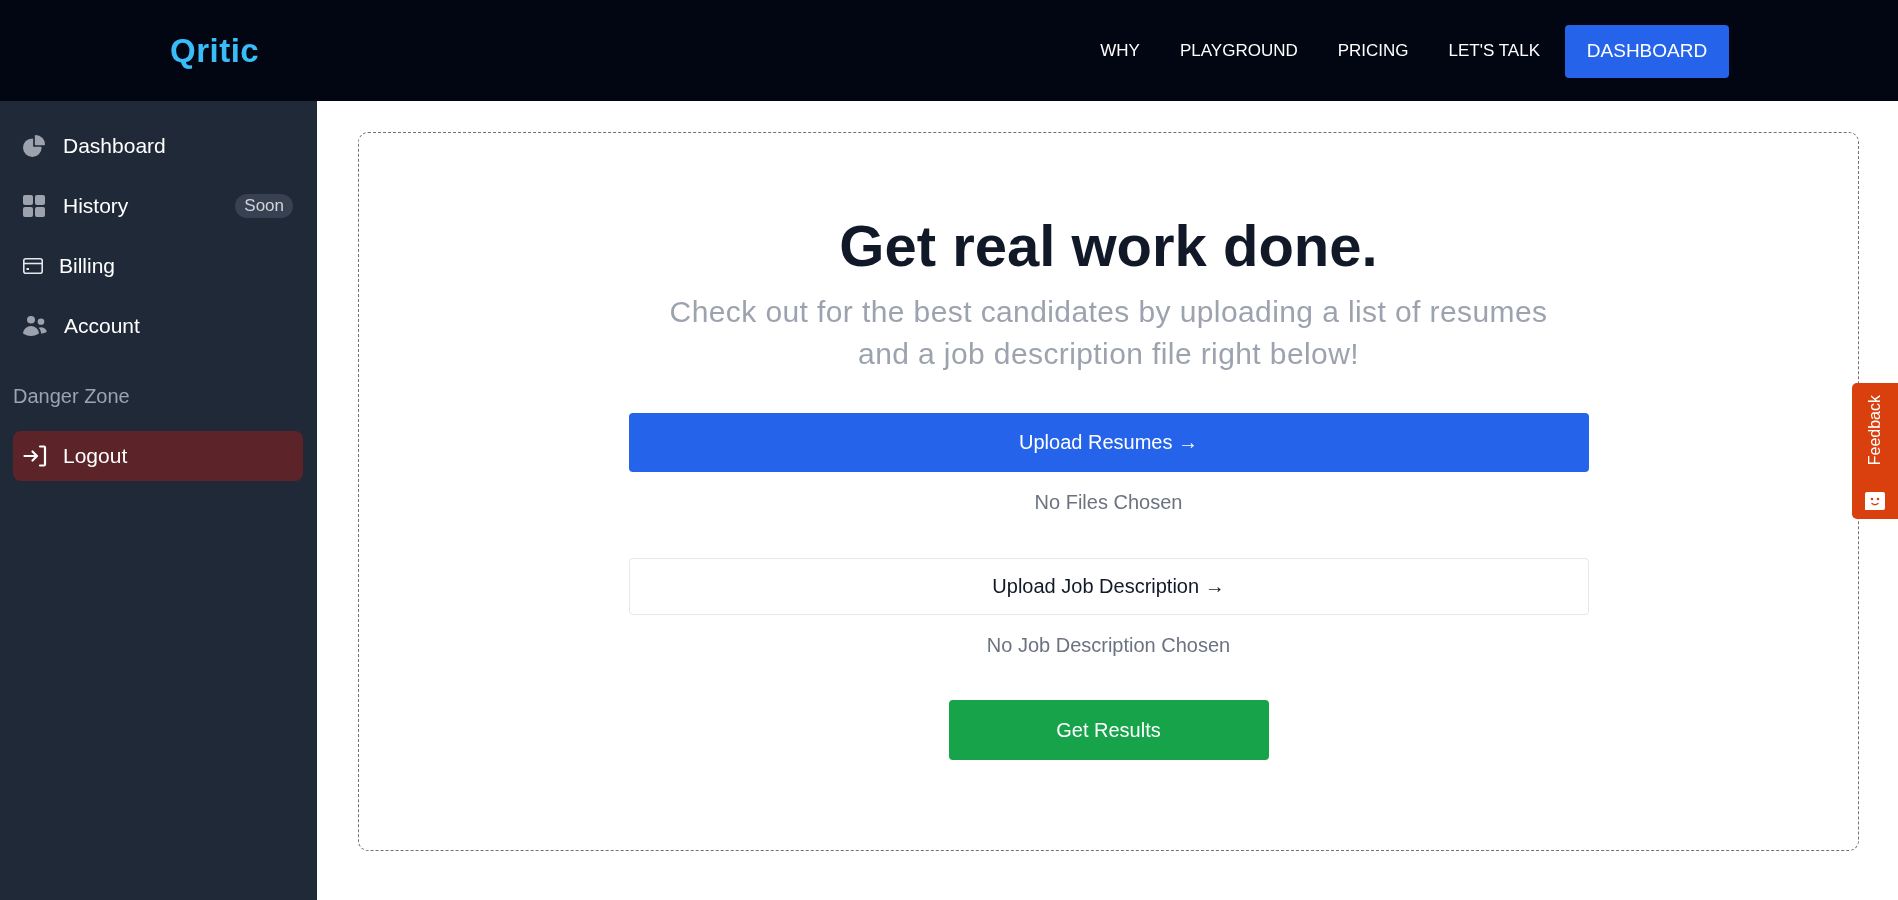 The image size is (1898, 900). I want to click on nav-link: LET'S TALK, so click(1494, 50).